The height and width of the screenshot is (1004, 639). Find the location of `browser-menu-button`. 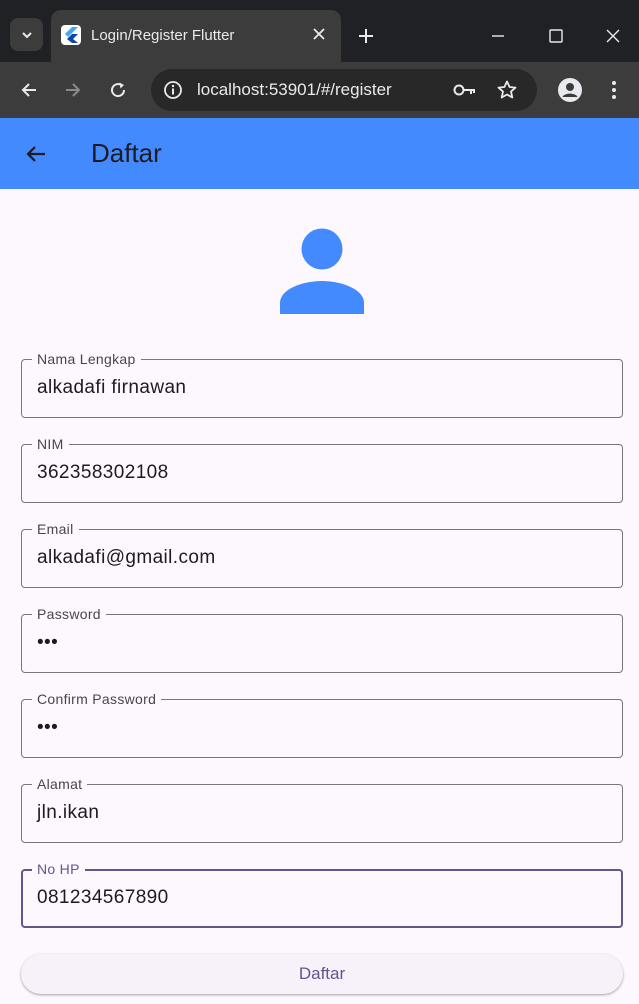

browser-menu-button is located at coordinates (614, 90).